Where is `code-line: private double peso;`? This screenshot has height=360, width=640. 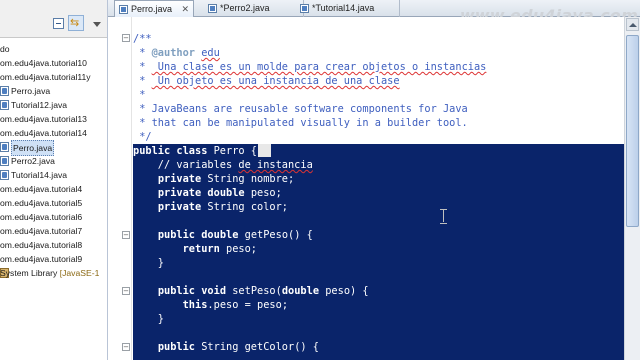
code-line: private double peso; is located at coordinates (207, 193).